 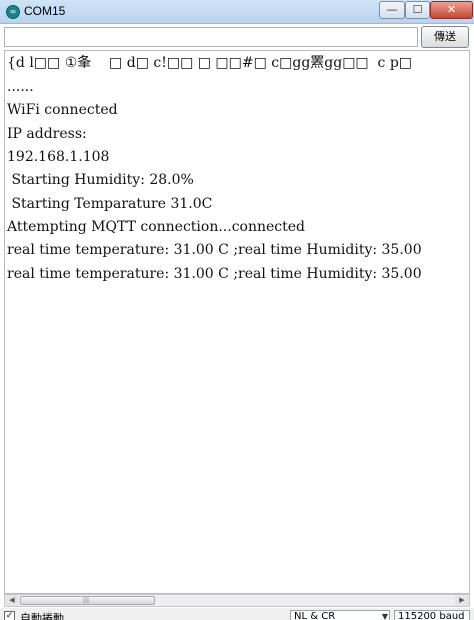 What do you see at coordinates (62, 110) in the screenshot?
I see `output-line: WiFi connected` at bounding box center [62, 110].